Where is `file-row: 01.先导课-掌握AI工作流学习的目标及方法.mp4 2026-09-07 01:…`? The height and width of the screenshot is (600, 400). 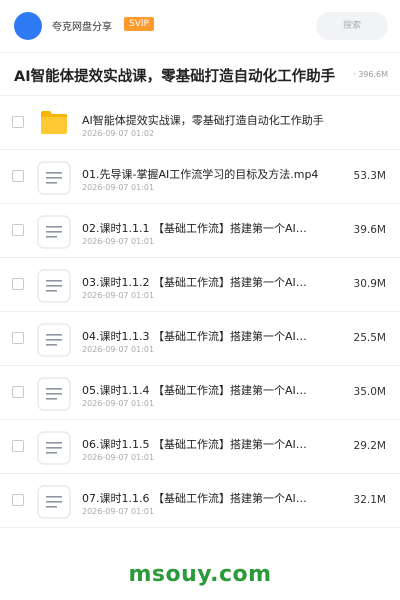
file-row: 01.先导课-掌握AI工作流学习的目标及方法.mp4 2026-09-07 01:… is located at coordinates (200, 177).